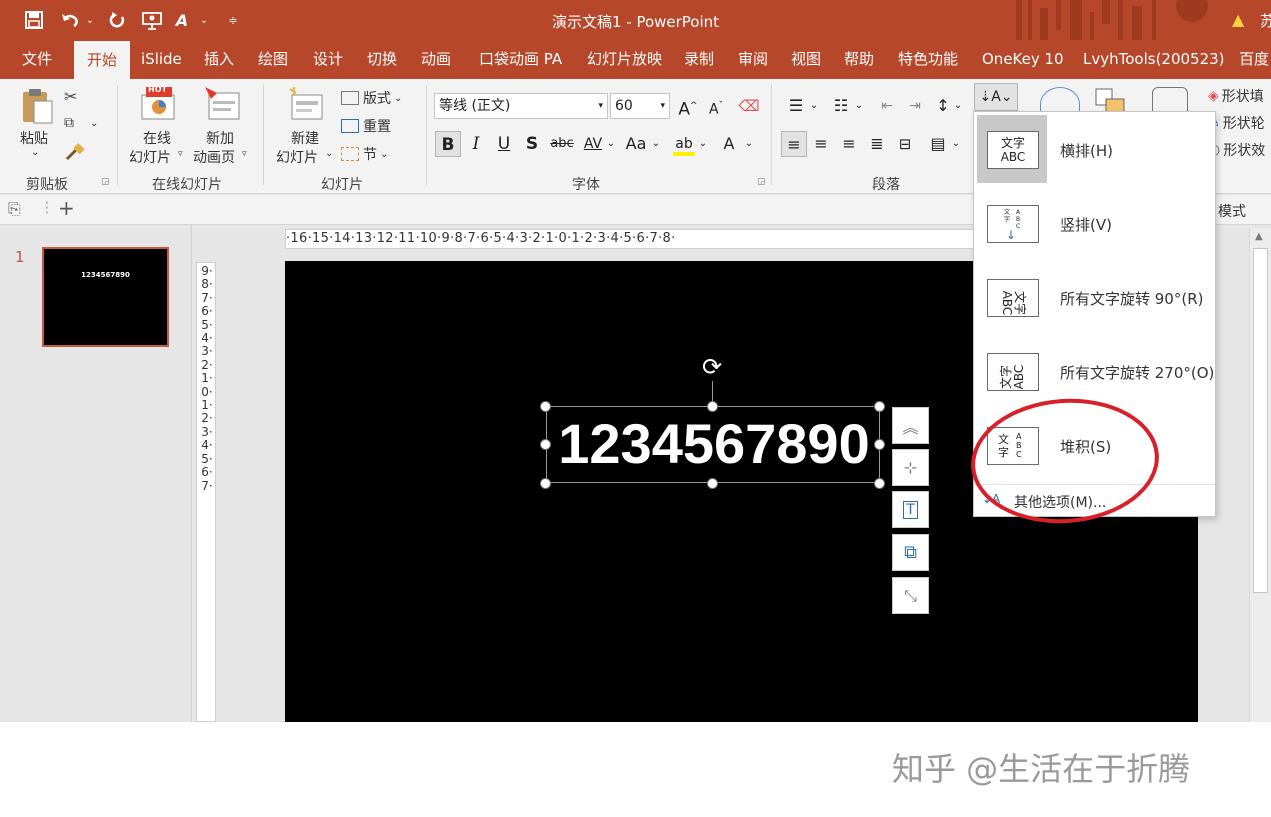 The image size is (1271, 817). Describe the element at coordinates (887, 106) in the screenshot. I see `decrease-indent-icon: ⇤` at that location.